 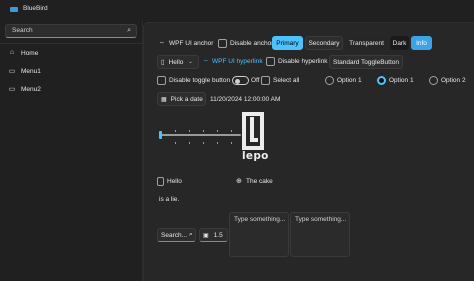 What do you see at coordinates (245, 99) in the screenshot?
I see `selected-date-text: 11/20/2024 12:00:00 AM` at bounding box center [245, 99].